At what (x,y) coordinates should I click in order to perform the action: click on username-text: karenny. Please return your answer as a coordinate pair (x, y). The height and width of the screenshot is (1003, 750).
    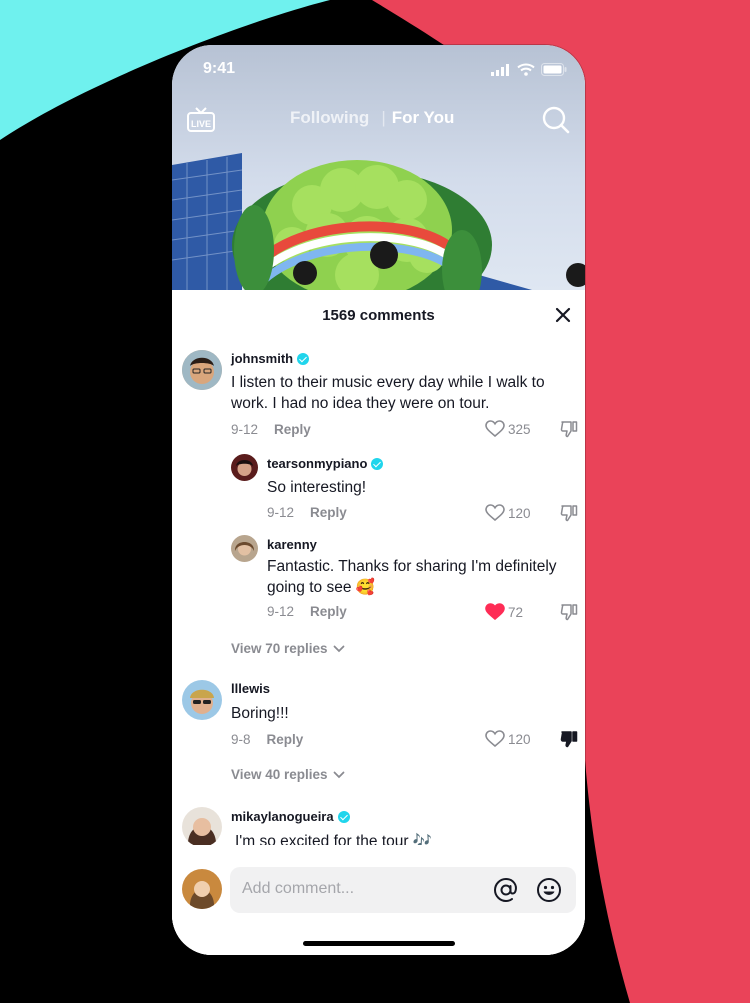
    Looking at the image, I should click on (292, 544).